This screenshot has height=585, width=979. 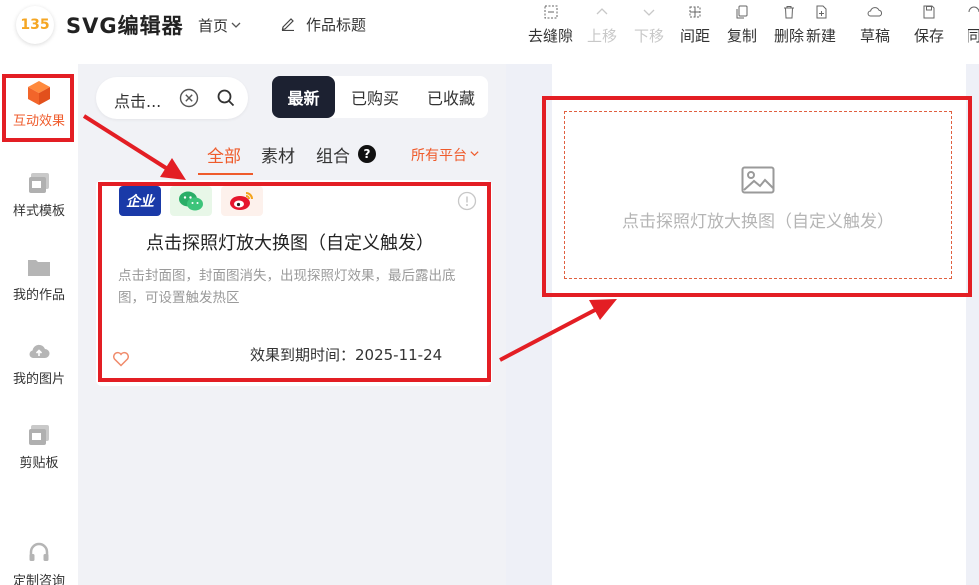 I want to click on arrow-sidebar-to-card, so click(x=134, y=147).